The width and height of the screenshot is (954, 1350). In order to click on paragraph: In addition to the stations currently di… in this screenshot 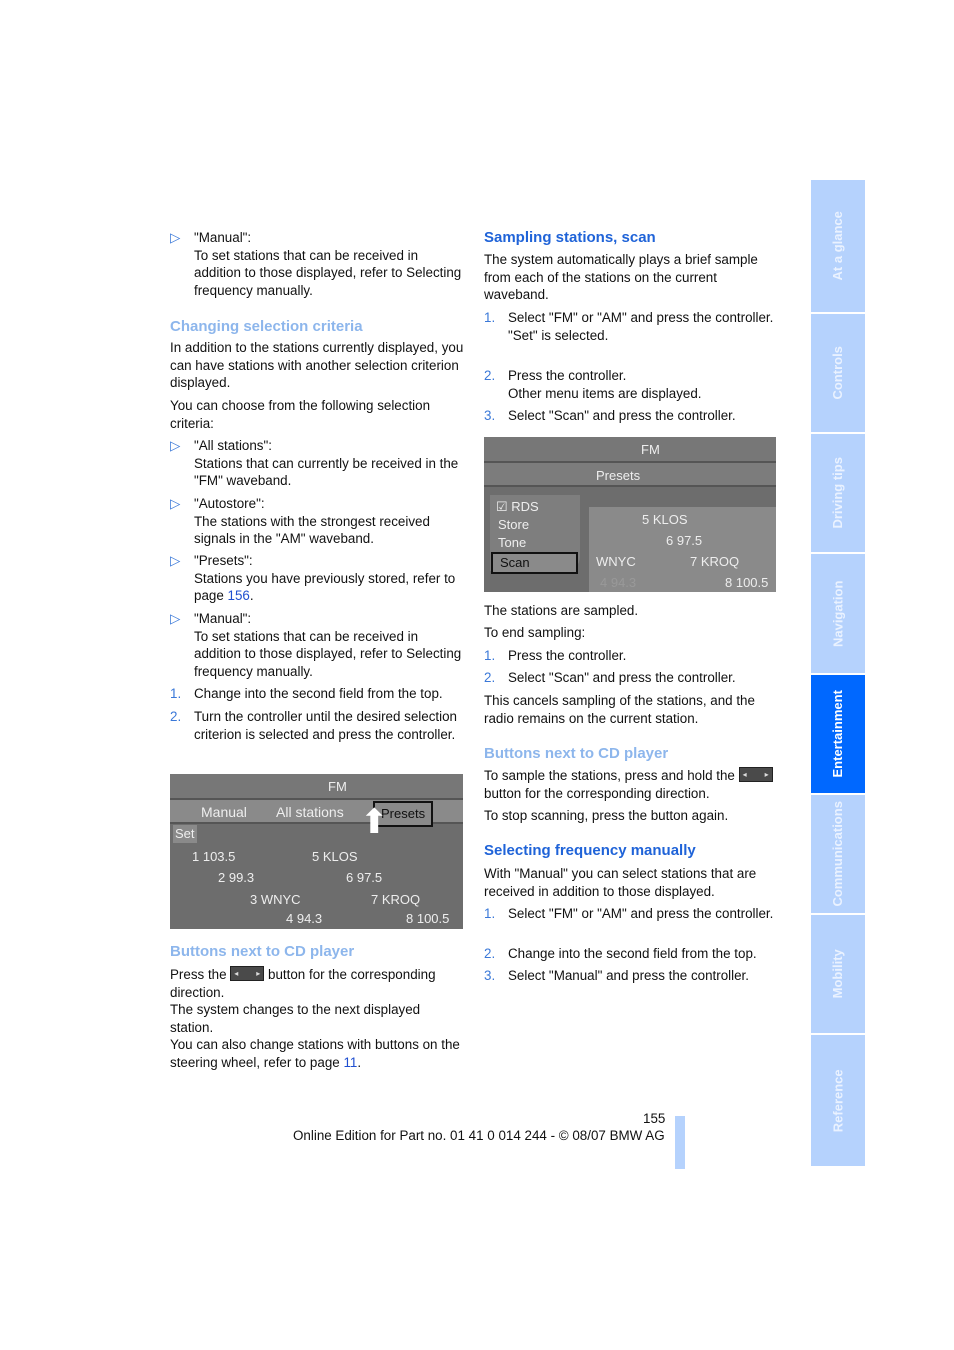, I will do `click(317, 365)`.